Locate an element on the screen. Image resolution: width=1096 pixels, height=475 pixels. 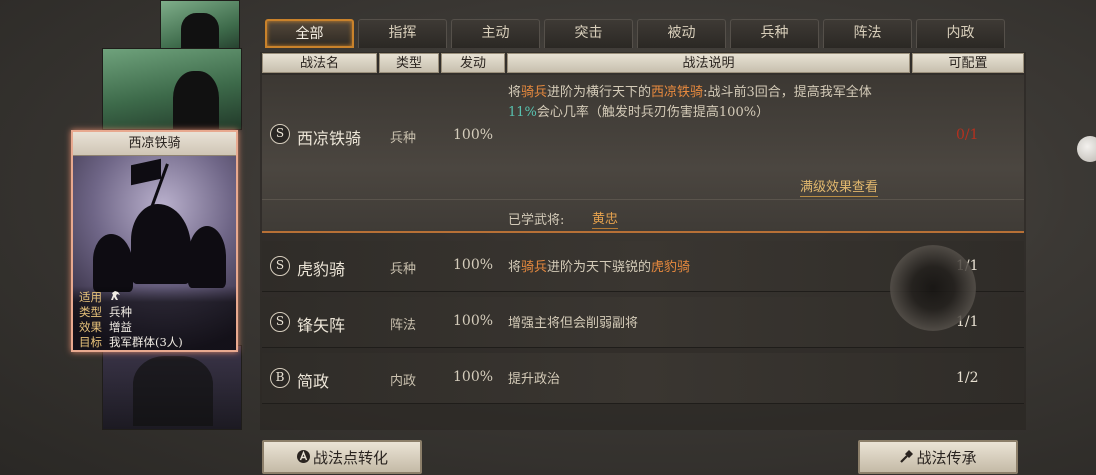
tab-all: 全部 is located at coordinates (309, 33).